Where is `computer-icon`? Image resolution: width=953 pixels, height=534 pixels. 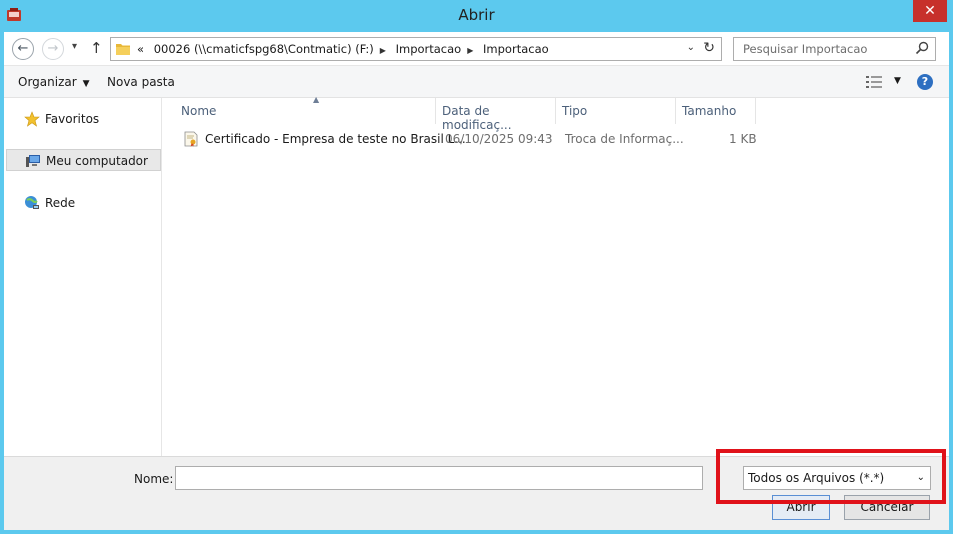 computer-icon is located at coordinates (33, 161).